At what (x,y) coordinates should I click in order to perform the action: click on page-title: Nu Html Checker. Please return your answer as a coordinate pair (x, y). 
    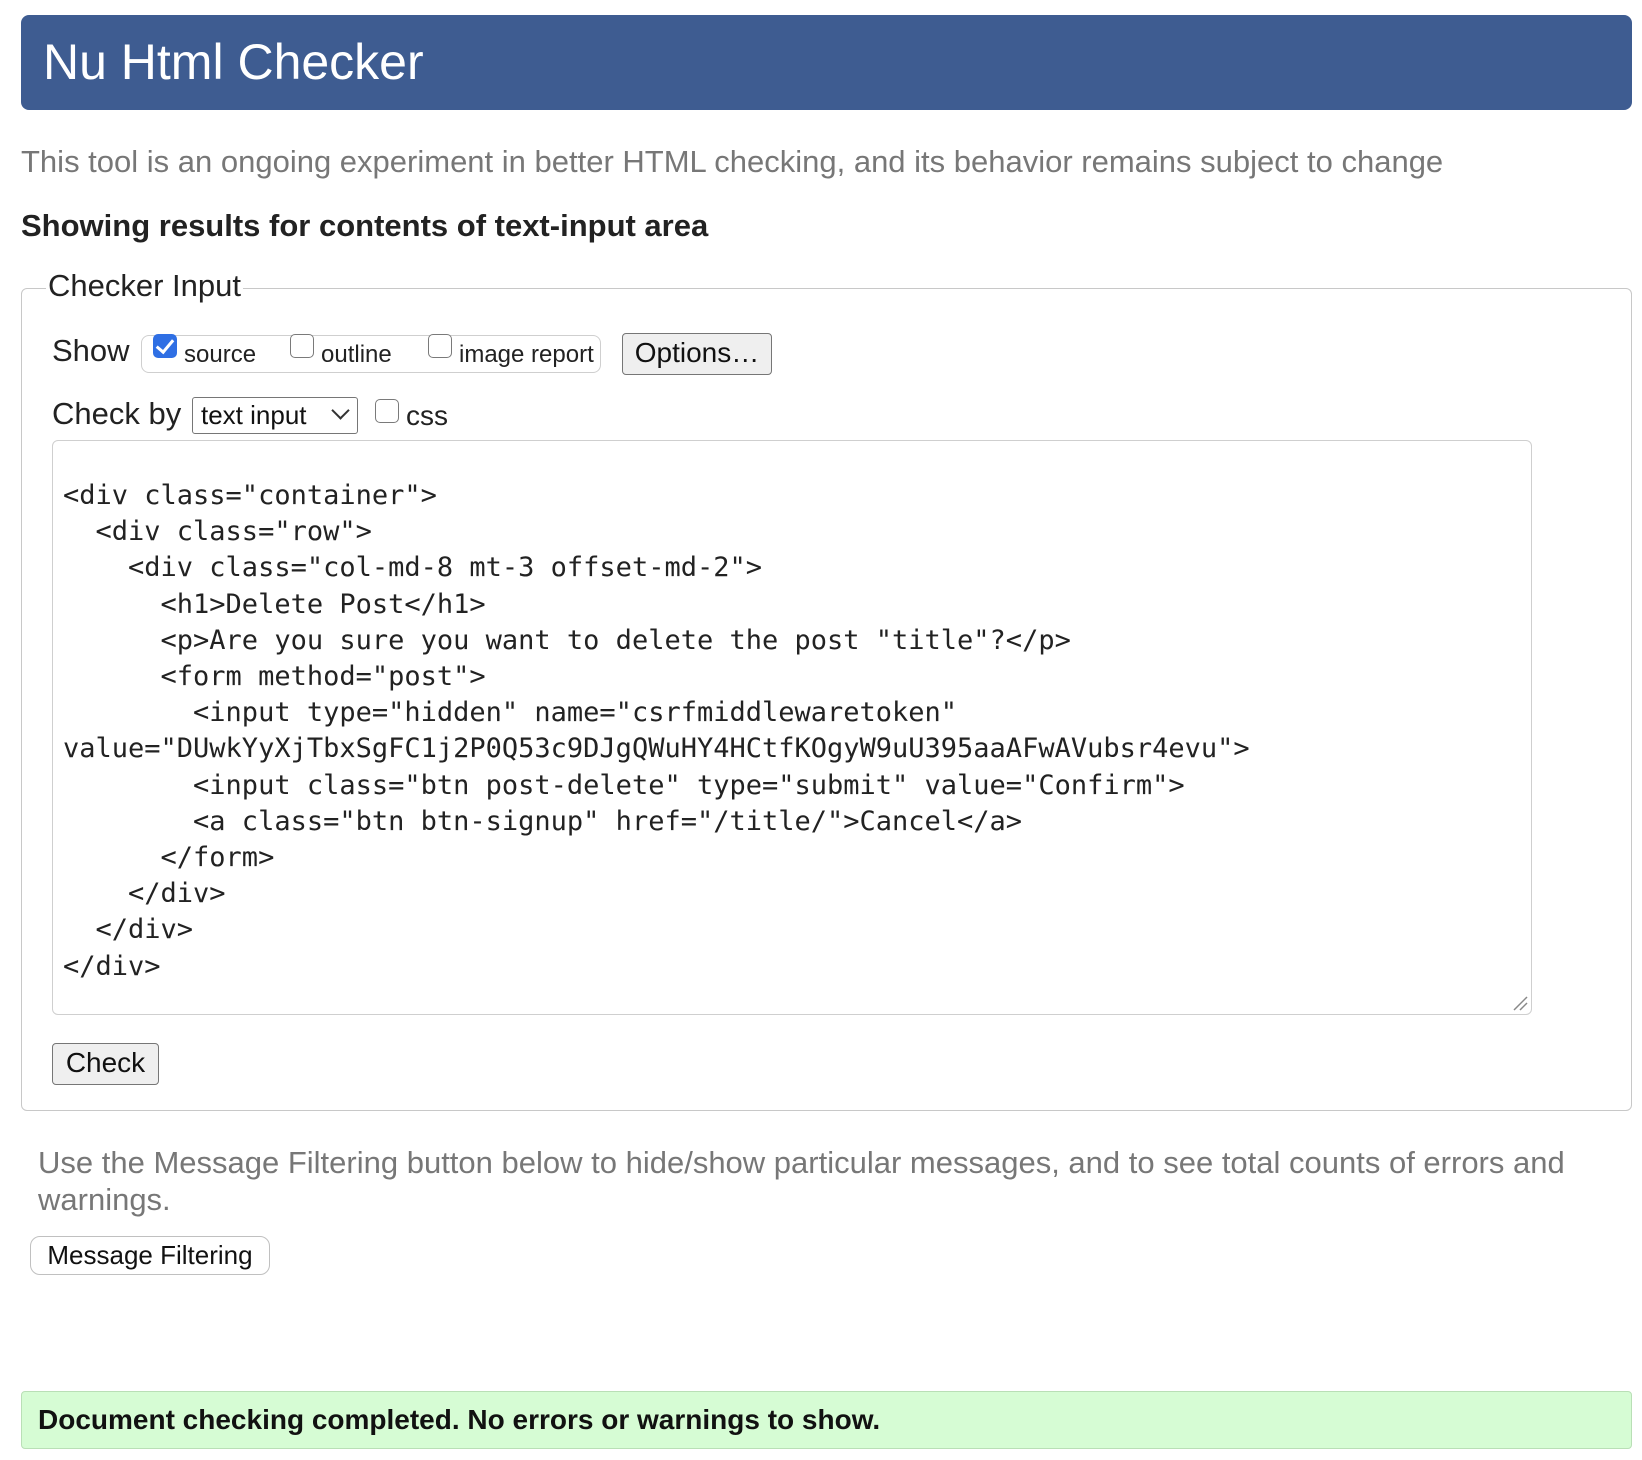
    Looking at the image, I should click on (233, 62).